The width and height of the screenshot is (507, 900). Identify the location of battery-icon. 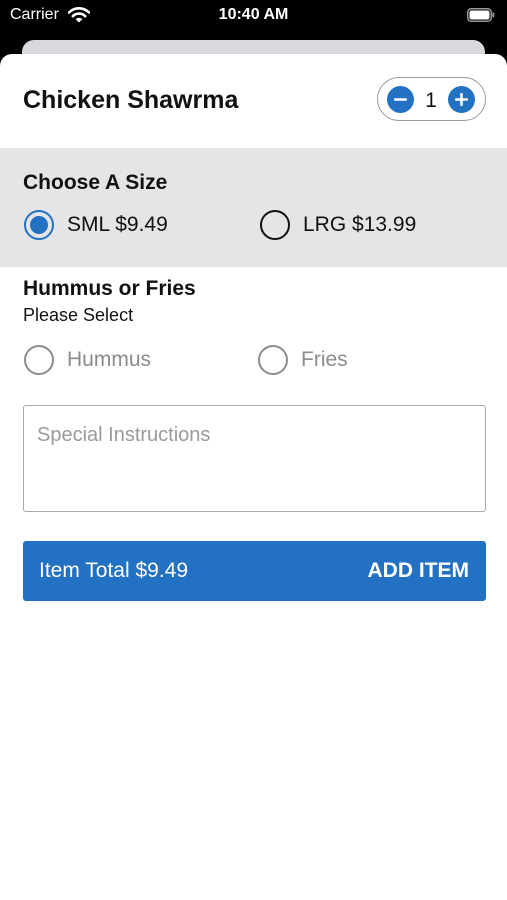
(481, 15).